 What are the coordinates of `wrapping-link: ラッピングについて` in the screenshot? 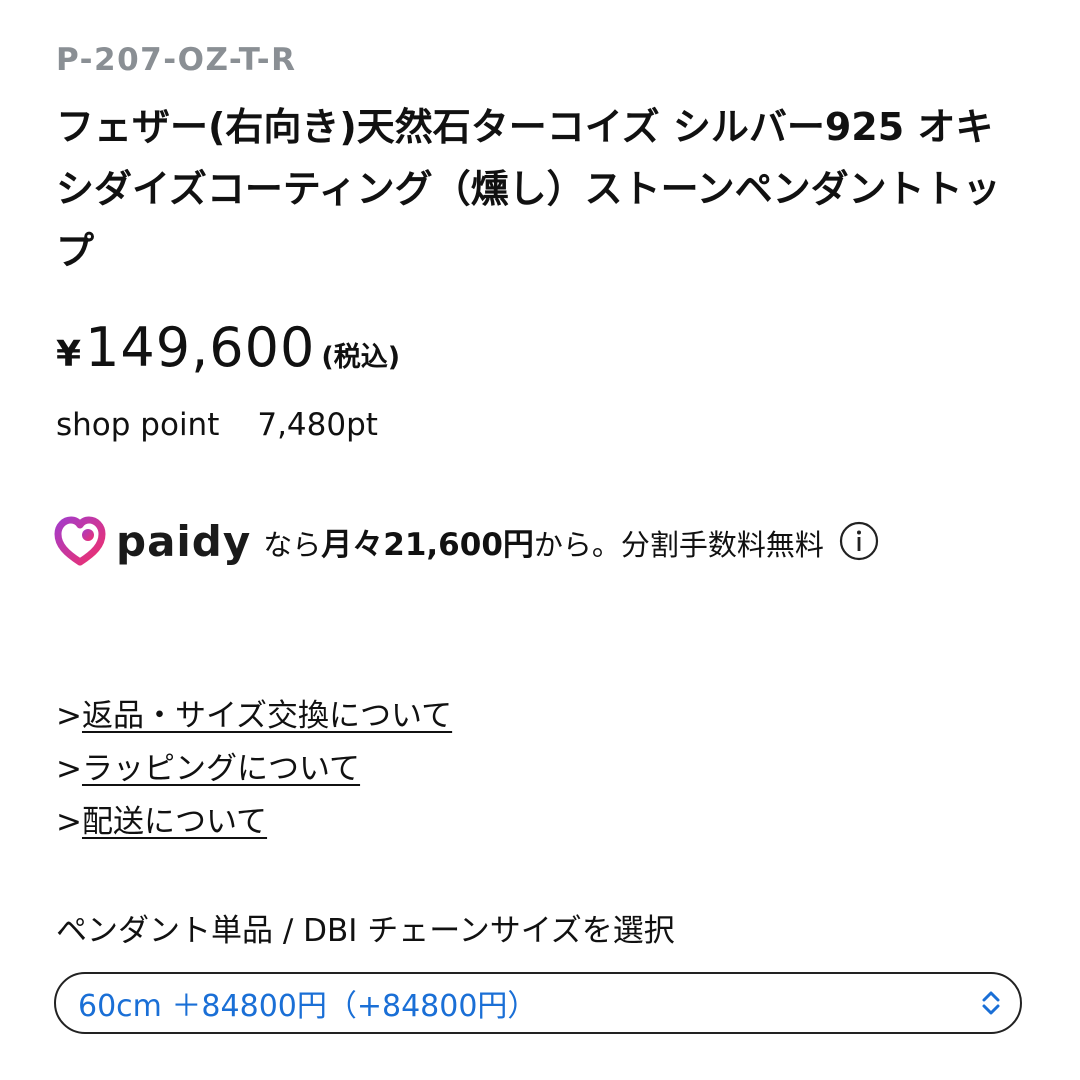 It's located at (221, 769).